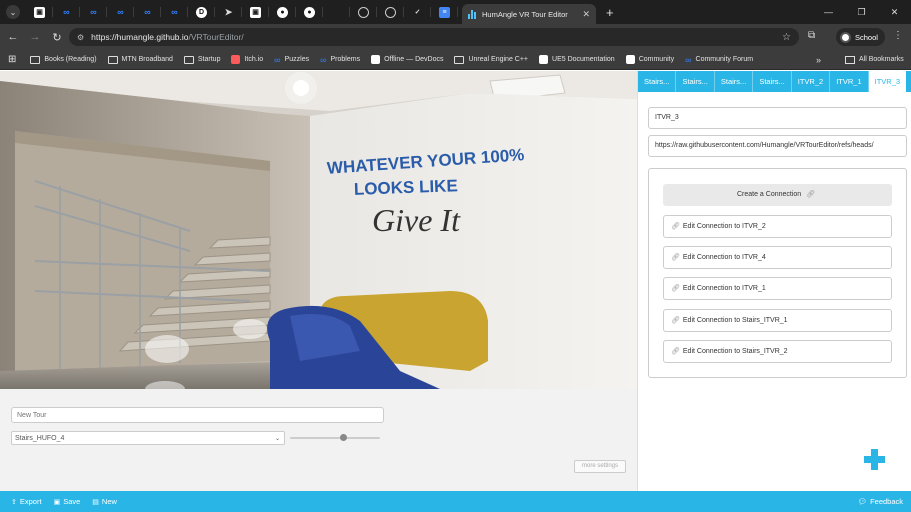  I want to click on bookmark-item: ∞ Problems, so click(340, 60).